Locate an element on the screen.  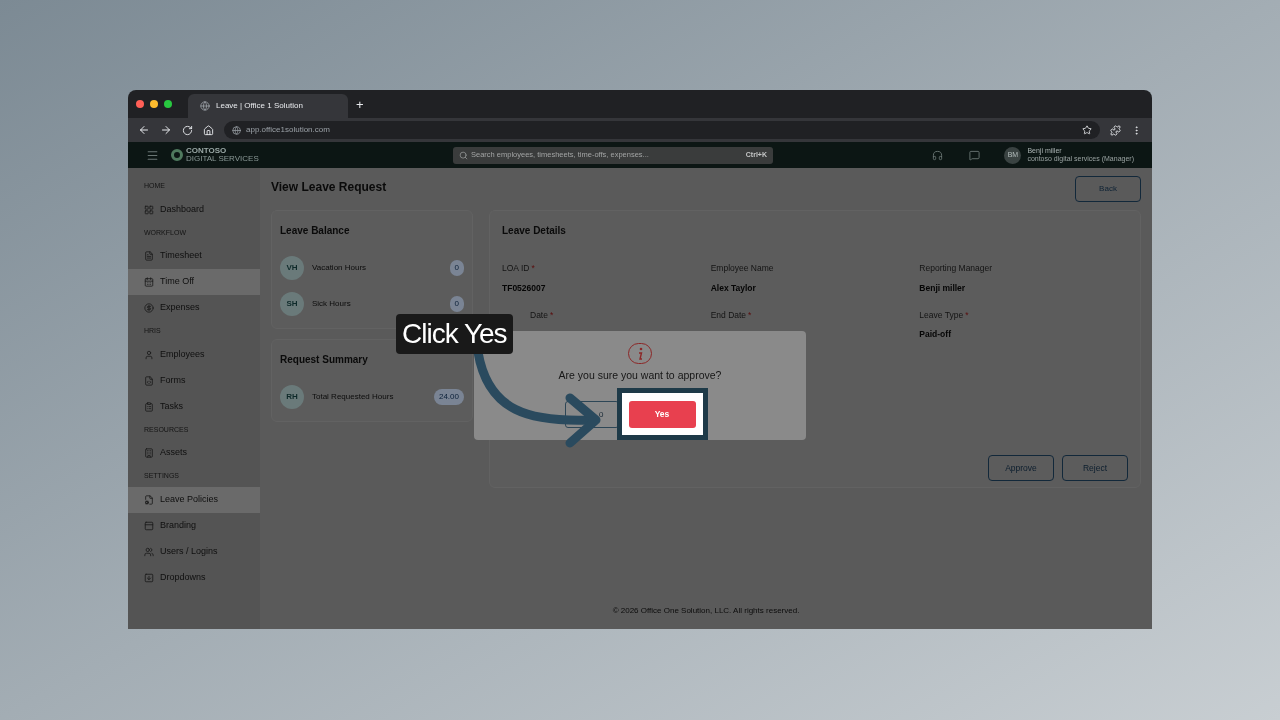
download-box-icon is located at coordinates (149, 577).